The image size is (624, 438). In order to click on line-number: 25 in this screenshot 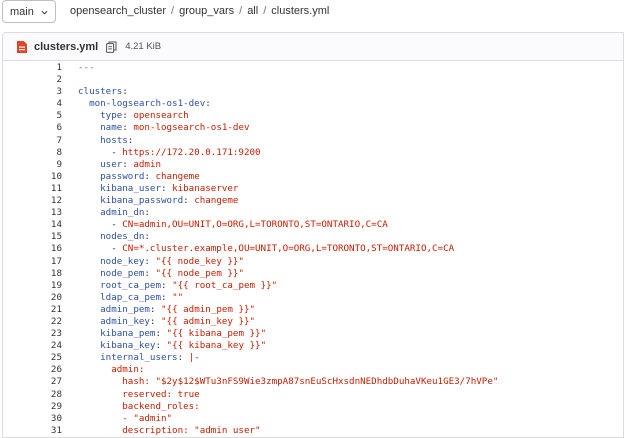, I will do `click(35, 358)`.